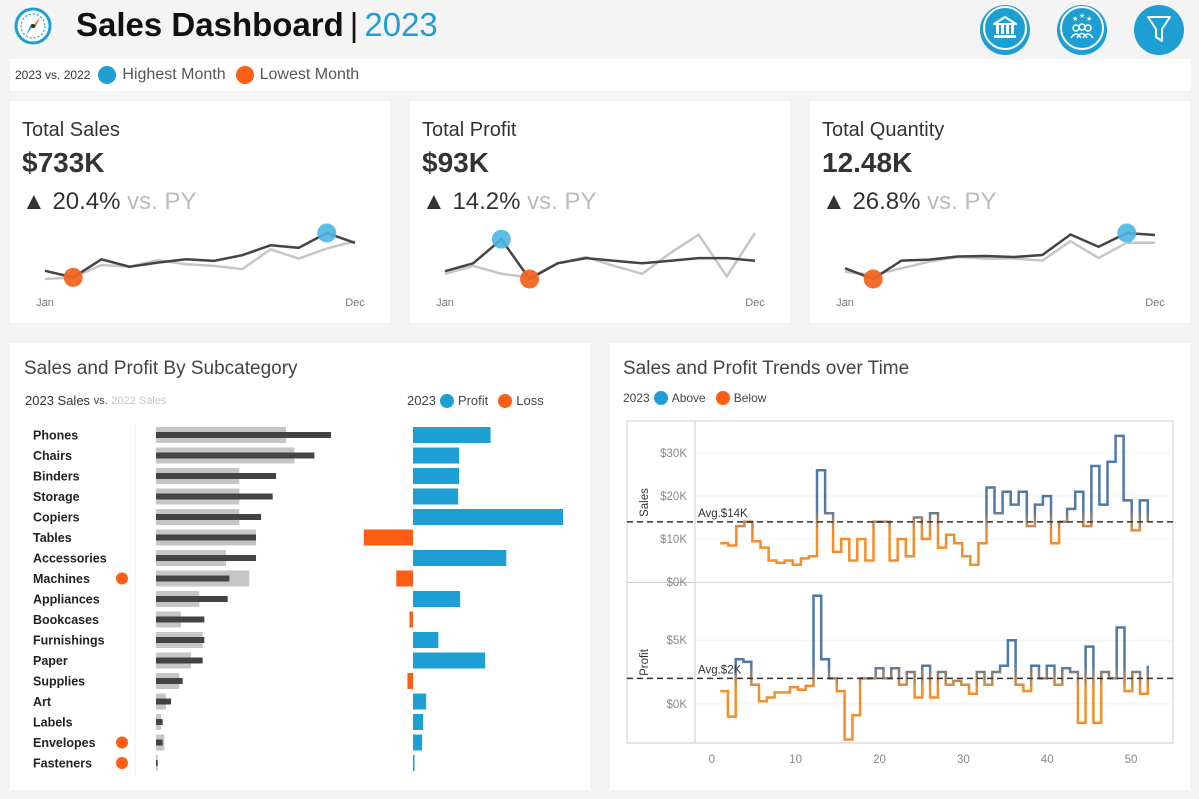 Image resolution: width=1199 pixels, height=799 pixels. What do you see at coordinates (50, 661) in the screenshot?
I see `subcategory-label: Paper` at bounding box center [50, 661].